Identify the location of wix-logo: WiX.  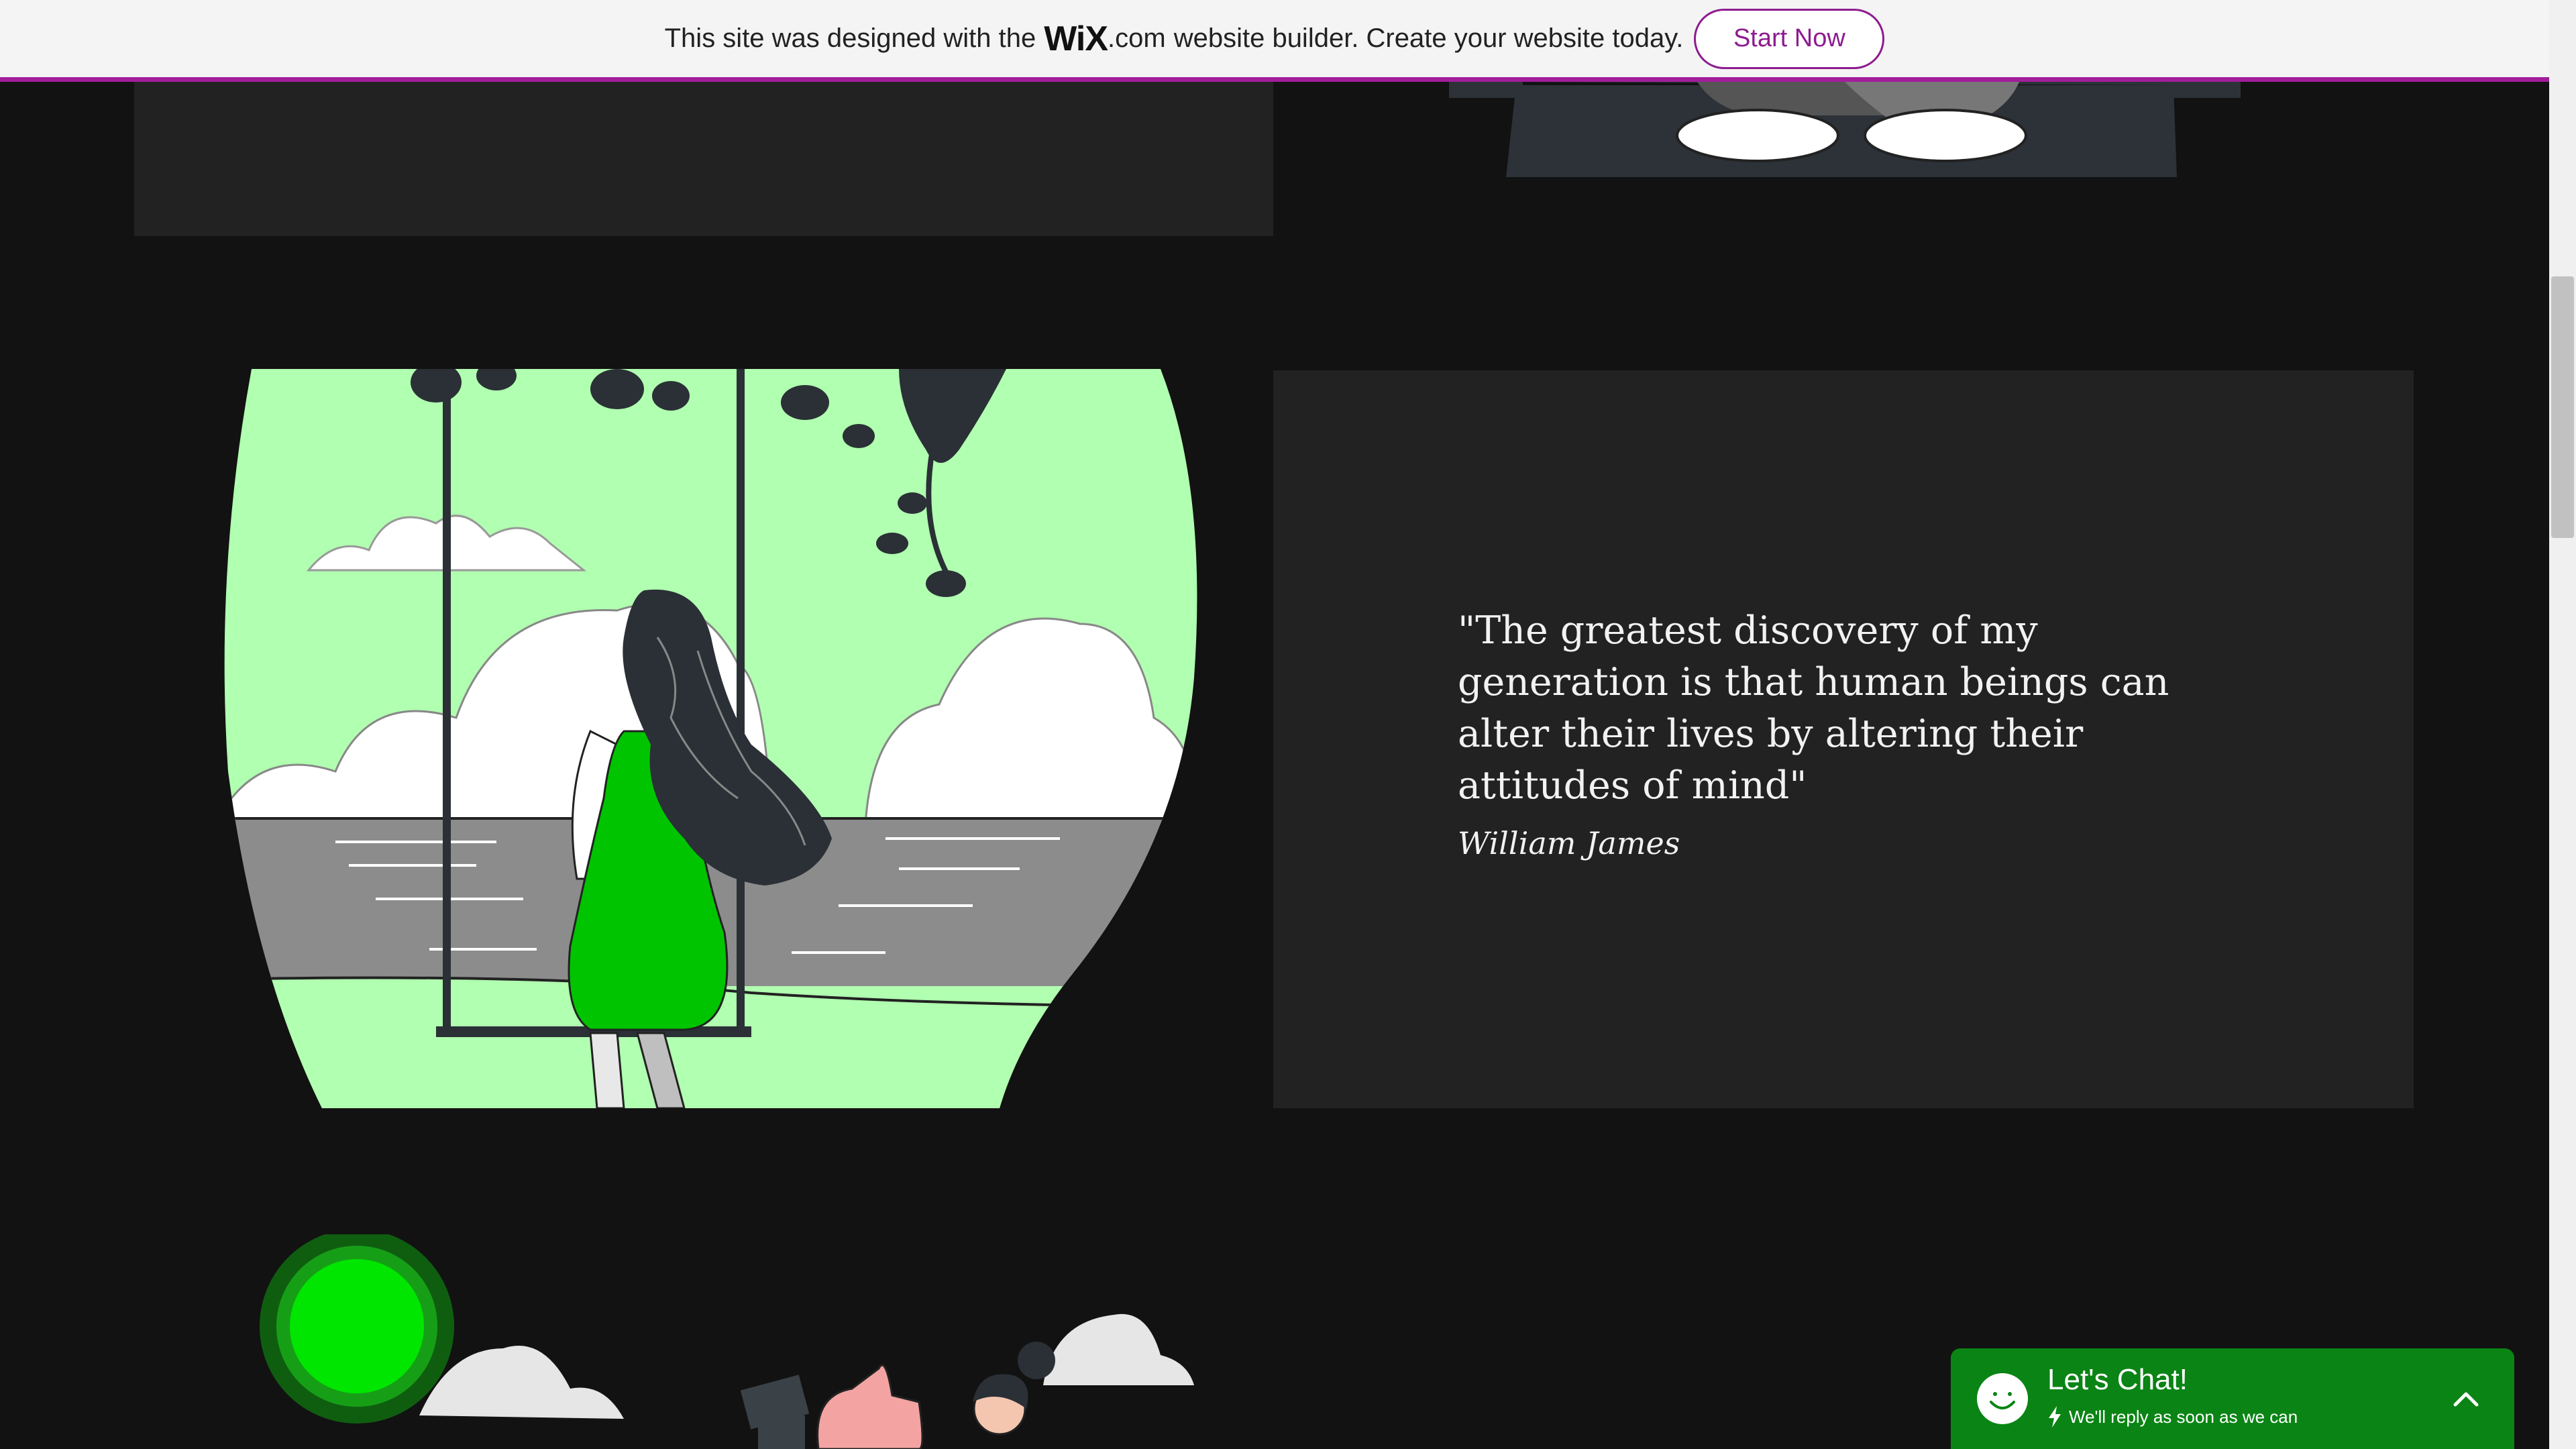
(1076, 39).